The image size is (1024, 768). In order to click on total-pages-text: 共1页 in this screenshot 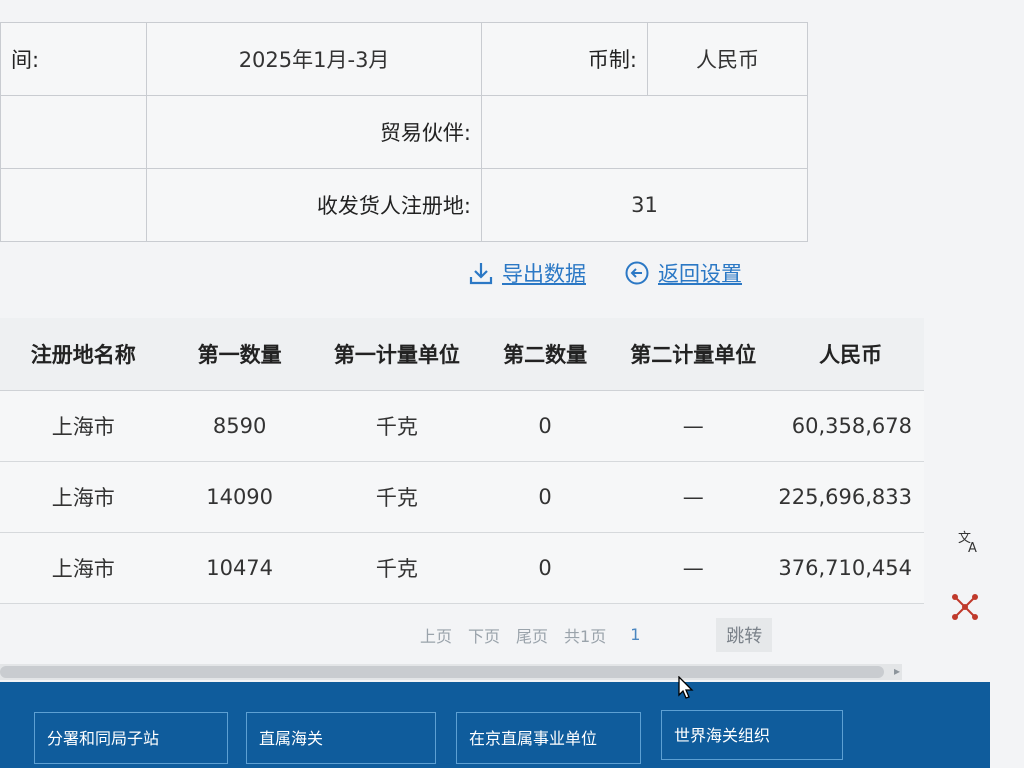, I will do `click(585, 636)`.